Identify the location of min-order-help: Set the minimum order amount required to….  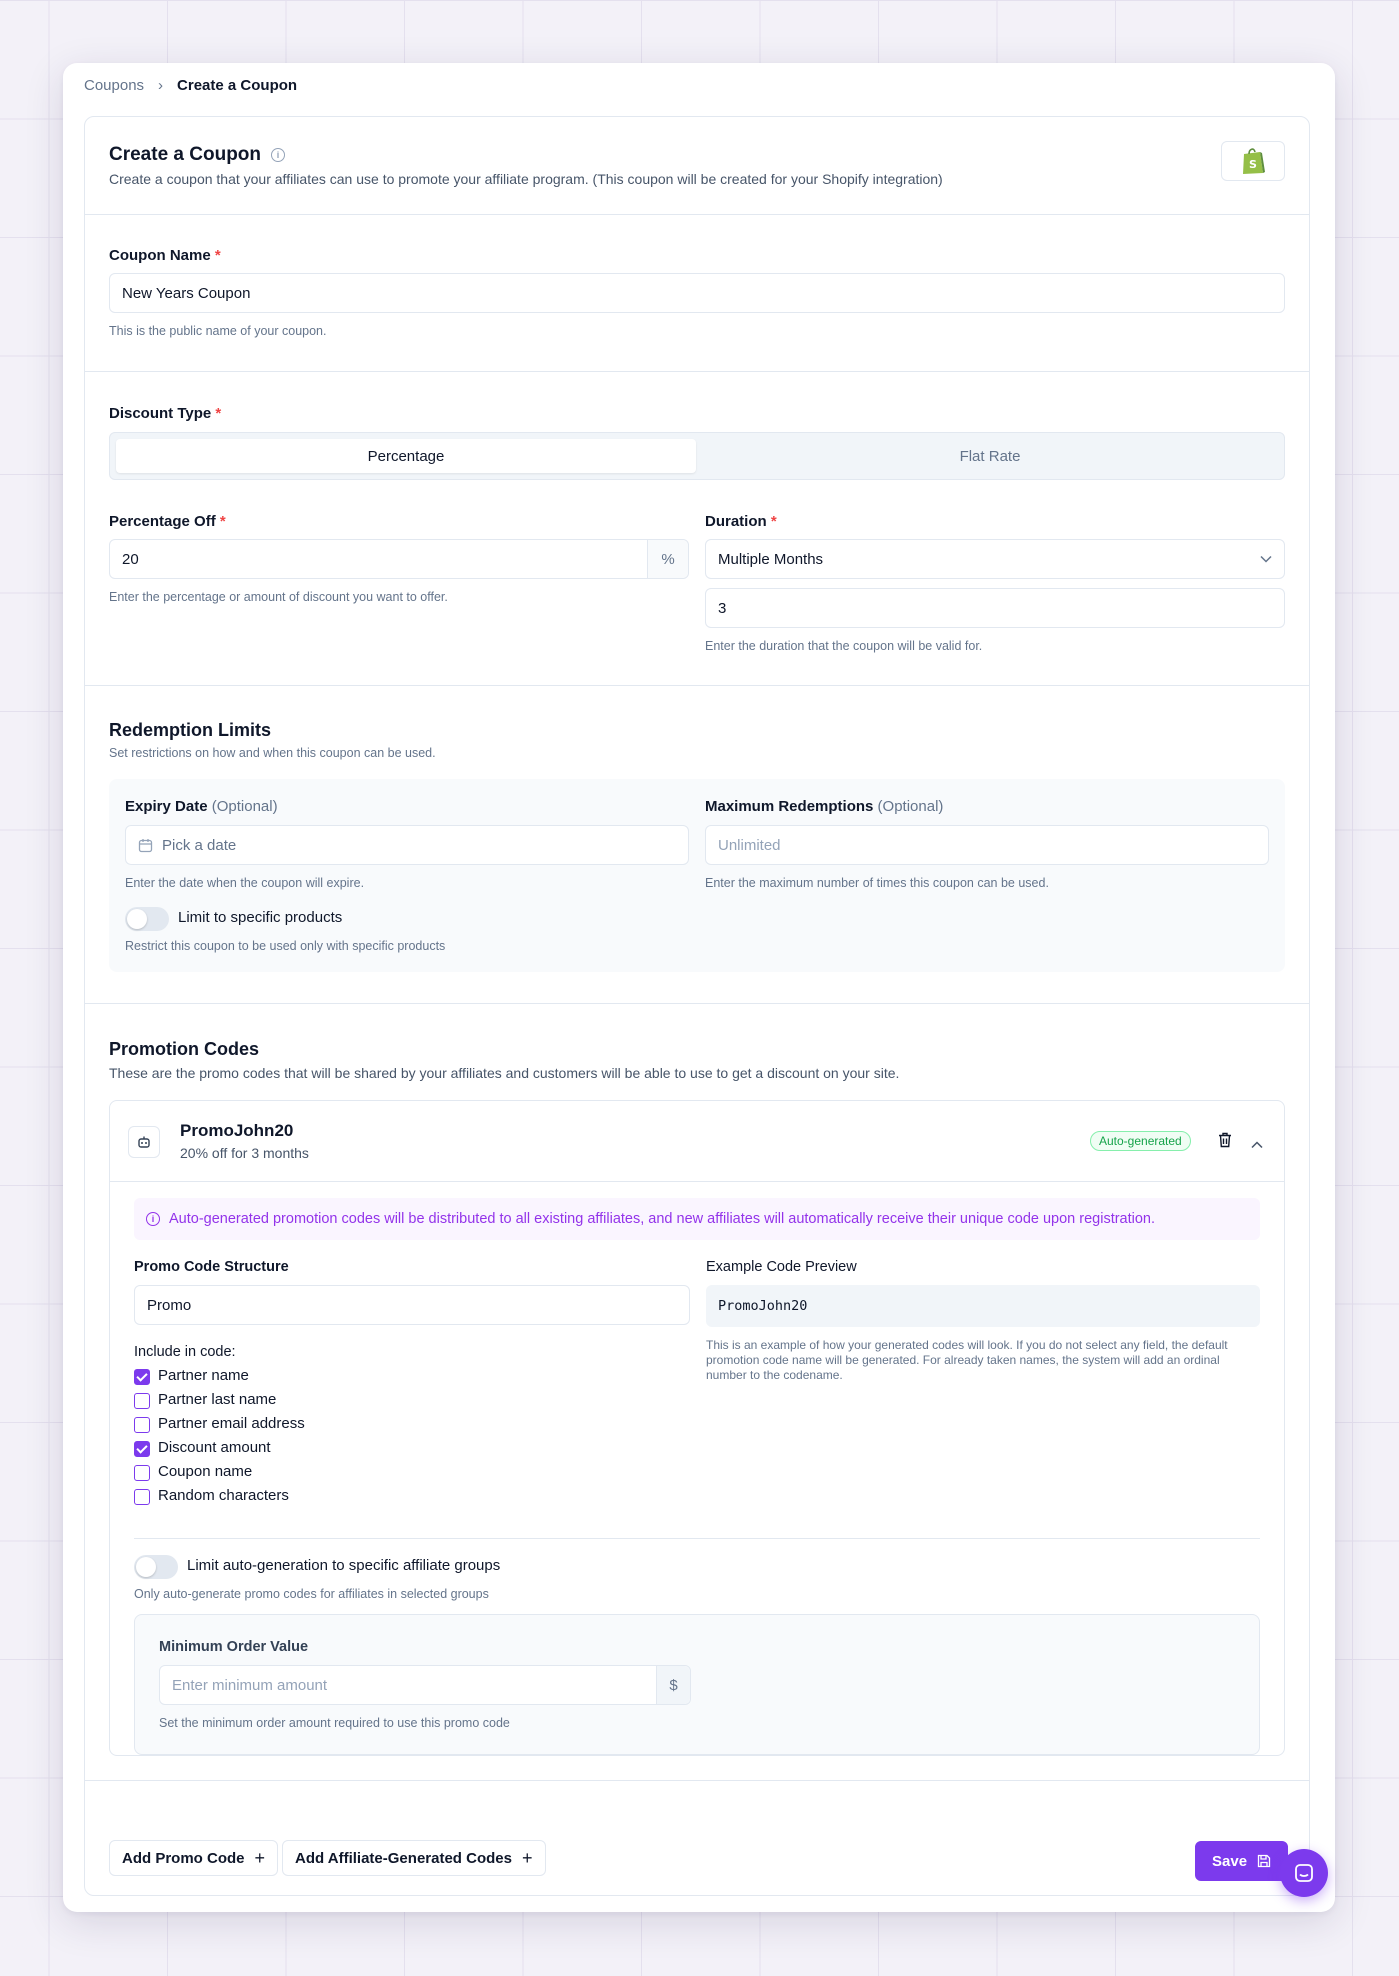
(334, 1723).